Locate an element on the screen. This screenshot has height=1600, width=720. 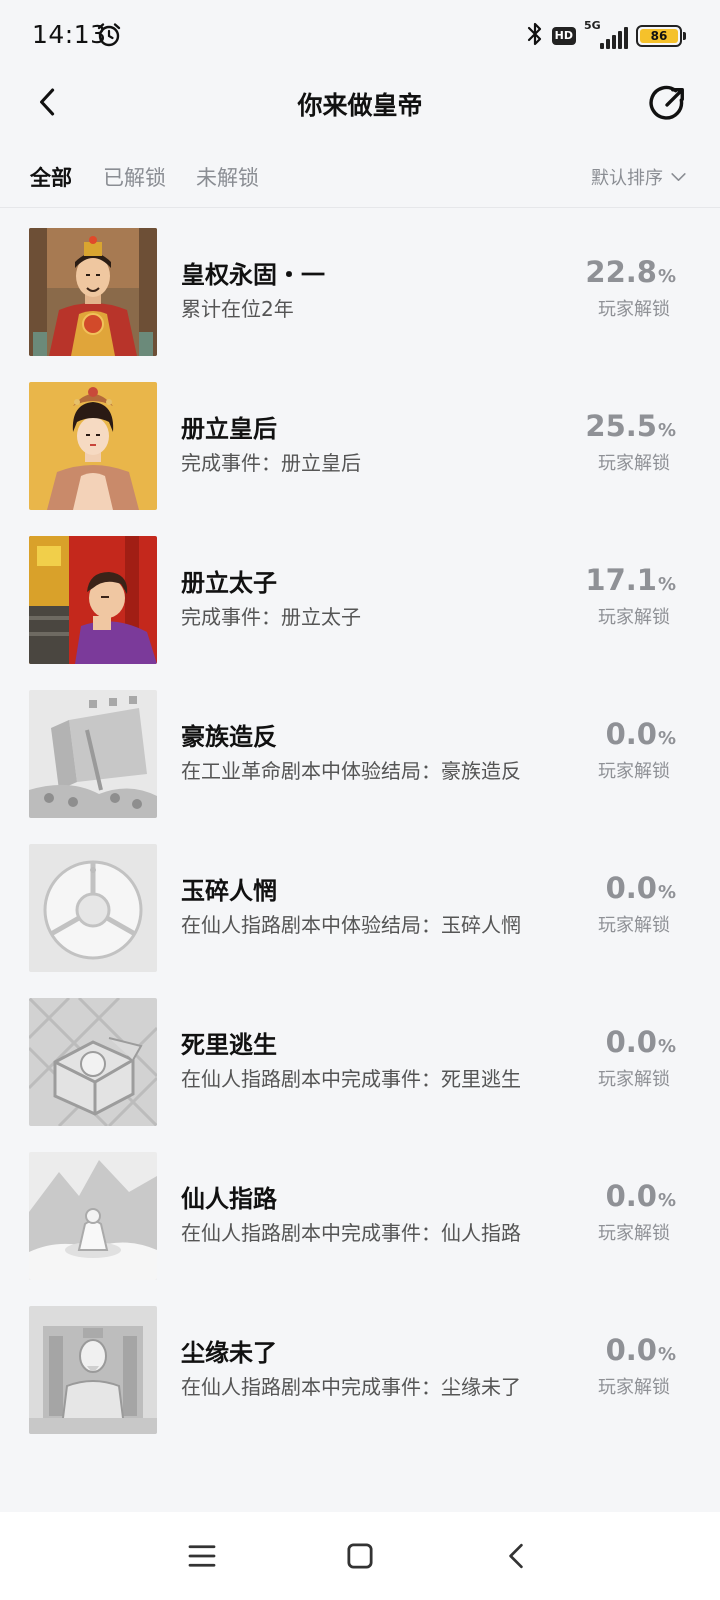
percent-value: 25.5 is located at coordinates (621, 426).